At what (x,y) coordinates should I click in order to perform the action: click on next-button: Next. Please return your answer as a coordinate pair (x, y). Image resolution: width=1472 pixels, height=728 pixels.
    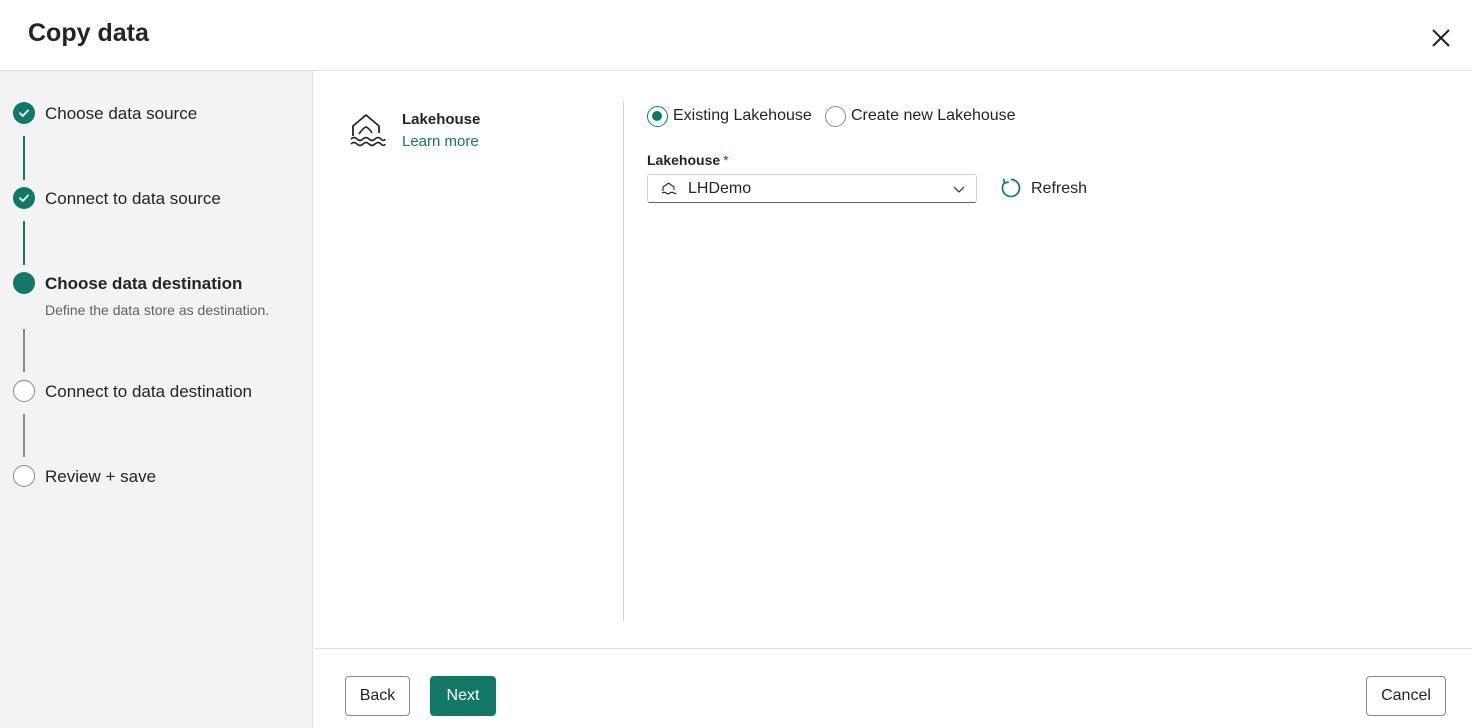
    Looking at the image, I should click on (463, 696).